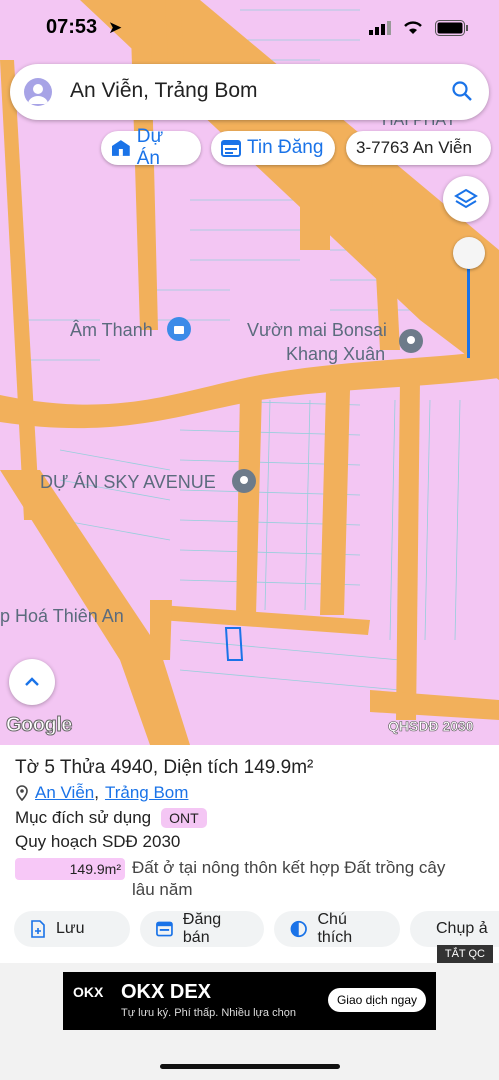  What do you see at coordinates (376, 1000) in the screenshot?
I see `ad-cta-button: Giao dịch ngay` at bounding box center [376, 1000].